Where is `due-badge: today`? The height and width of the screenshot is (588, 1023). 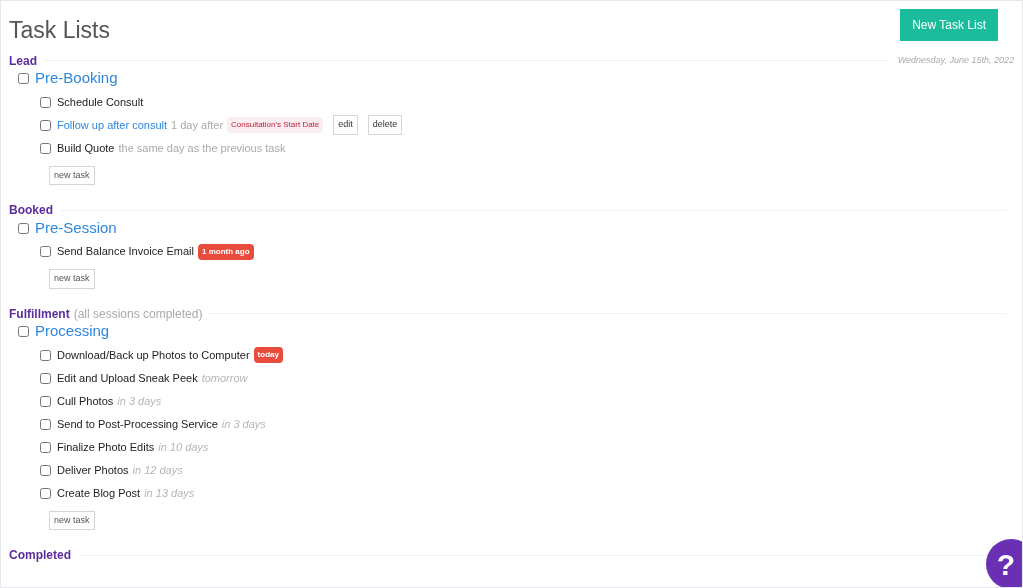
due-badge: today is located at coordinates (268, 355).